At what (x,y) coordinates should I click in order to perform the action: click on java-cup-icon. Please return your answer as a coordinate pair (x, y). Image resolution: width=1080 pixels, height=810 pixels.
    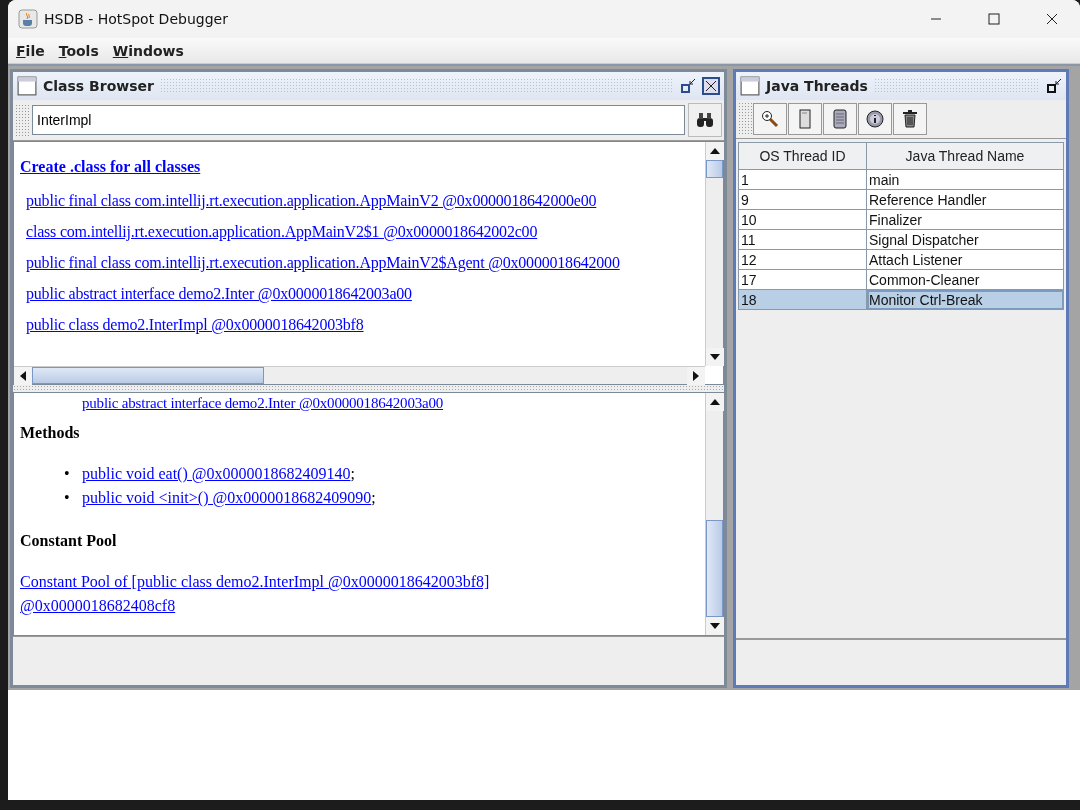
    Looking at the image, I should click on (28, 19).